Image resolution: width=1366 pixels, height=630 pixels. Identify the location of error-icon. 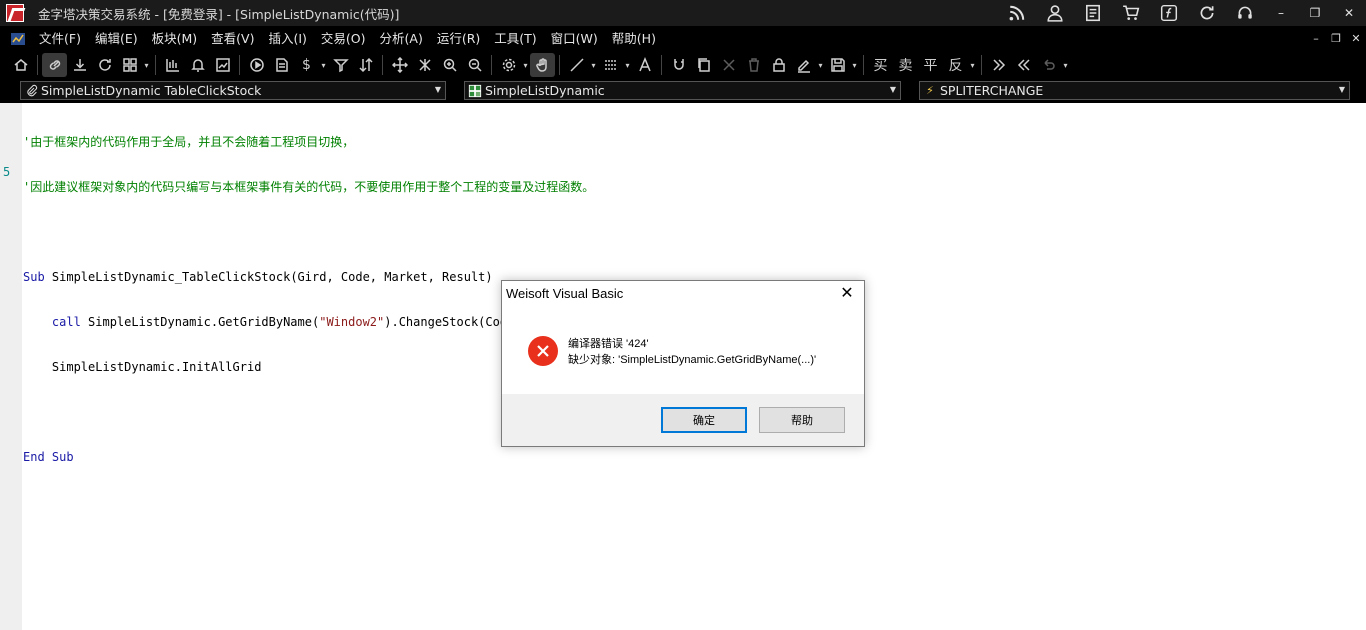
(543, 351).